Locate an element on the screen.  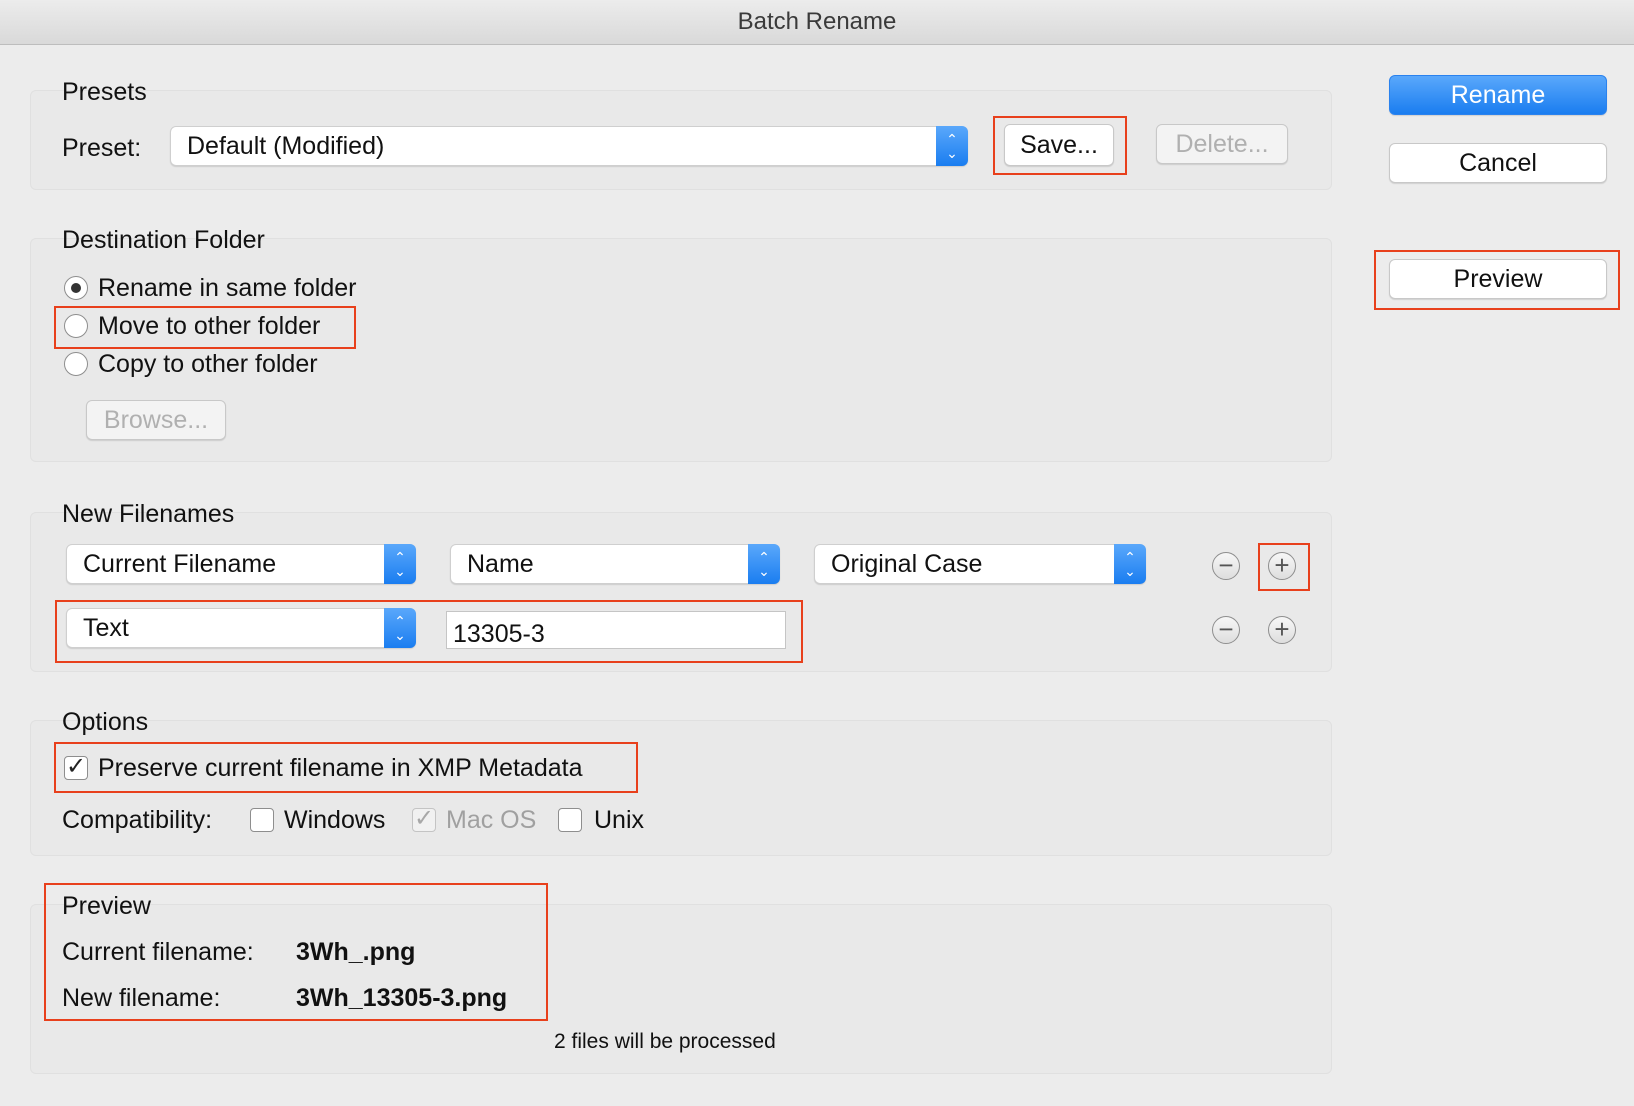
preset-label: Preset: is located at coordinates (102, 148).